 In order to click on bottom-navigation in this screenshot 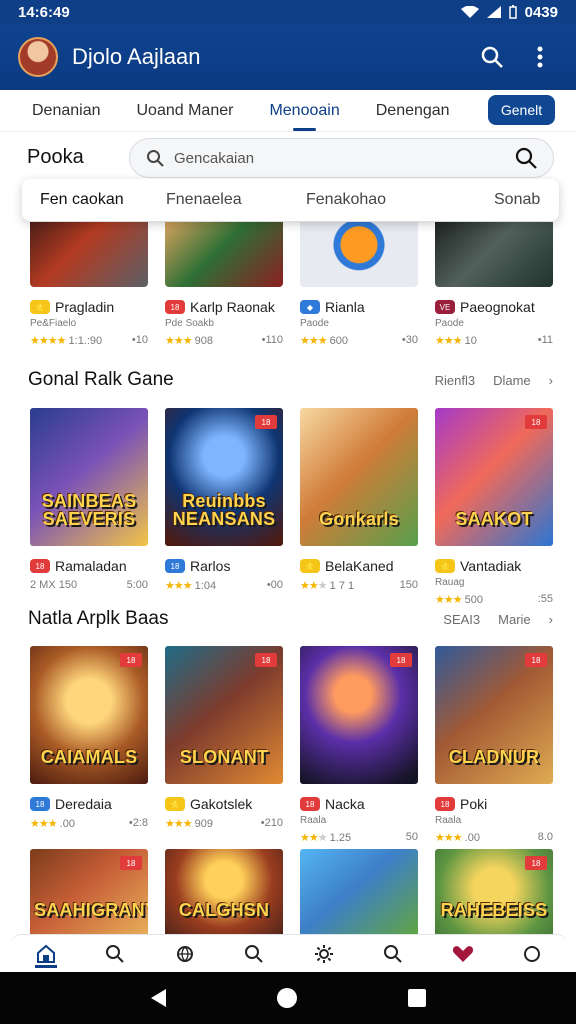, I will do `click(289, 953)`.